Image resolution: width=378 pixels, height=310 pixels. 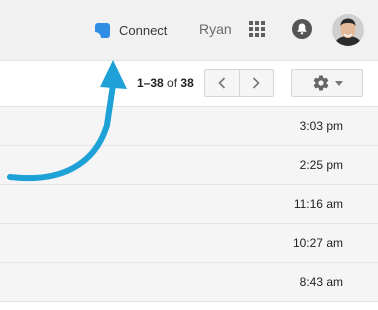 What do you see at coordinates (317, 243) in the screenshot?
I see `message-time: 10:27 am` at bounding box center [317, 243].